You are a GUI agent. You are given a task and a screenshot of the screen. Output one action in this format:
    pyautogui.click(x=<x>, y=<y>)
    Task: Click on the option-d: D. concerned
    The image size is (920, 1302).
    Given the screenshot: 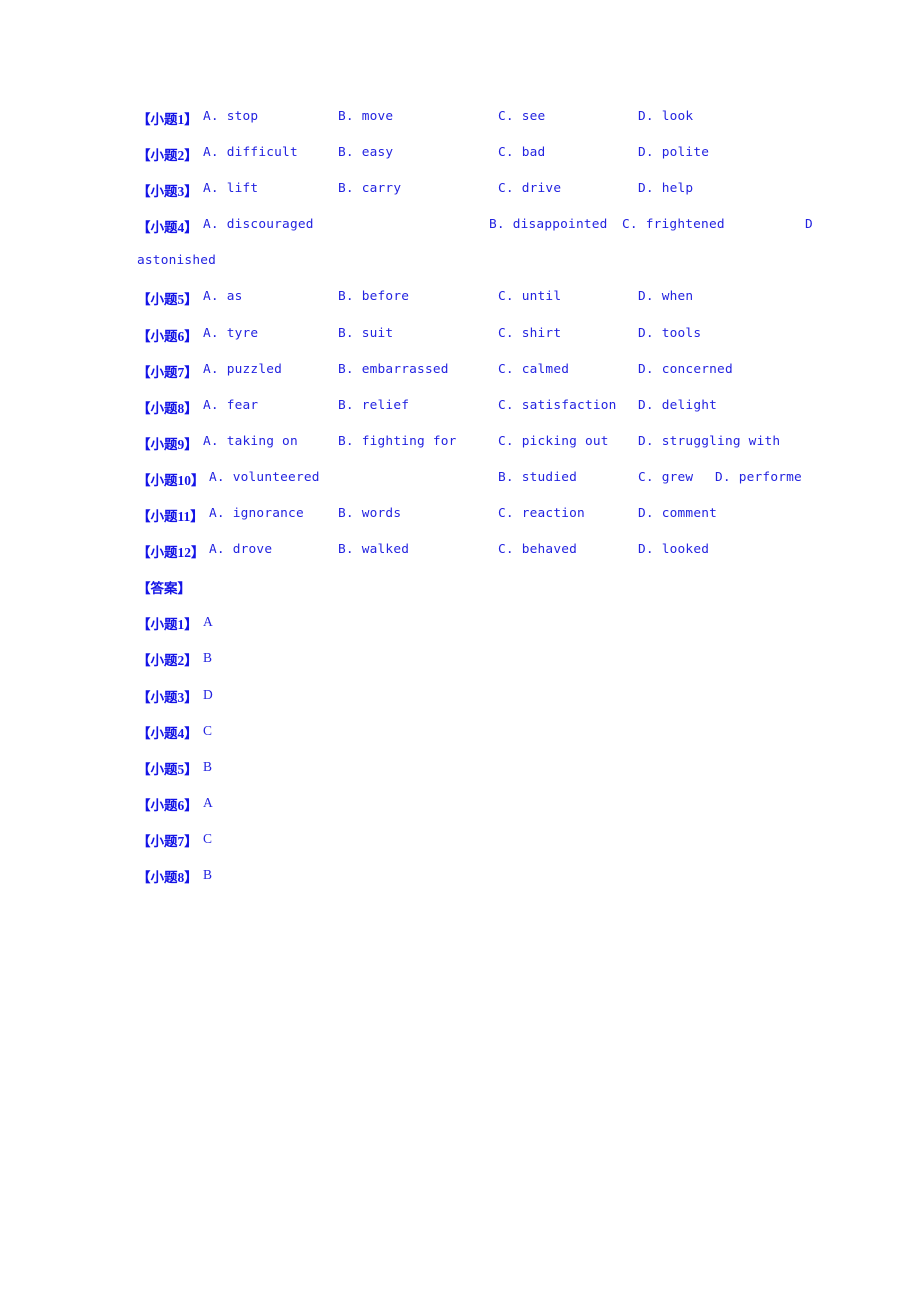 What is the action you would take?
    pyautogui.click(x=685, y=369)
    